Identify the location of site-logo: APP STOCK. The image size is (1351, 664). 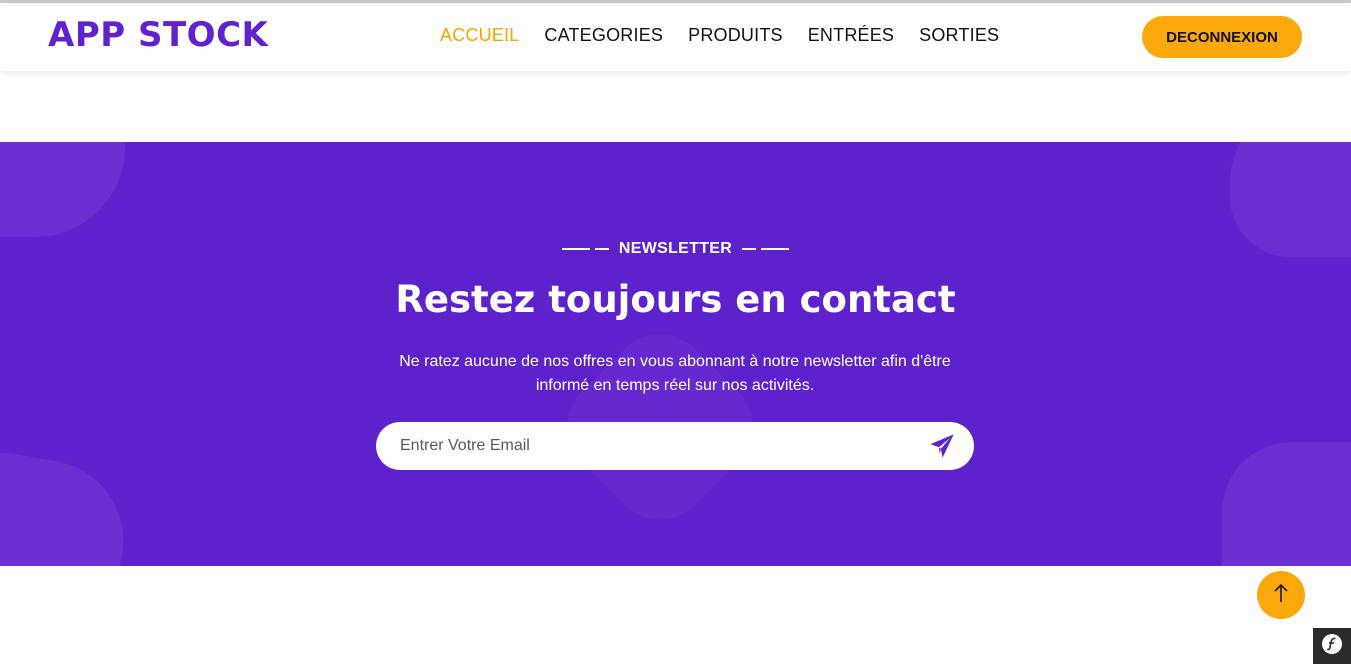
(158, 35).